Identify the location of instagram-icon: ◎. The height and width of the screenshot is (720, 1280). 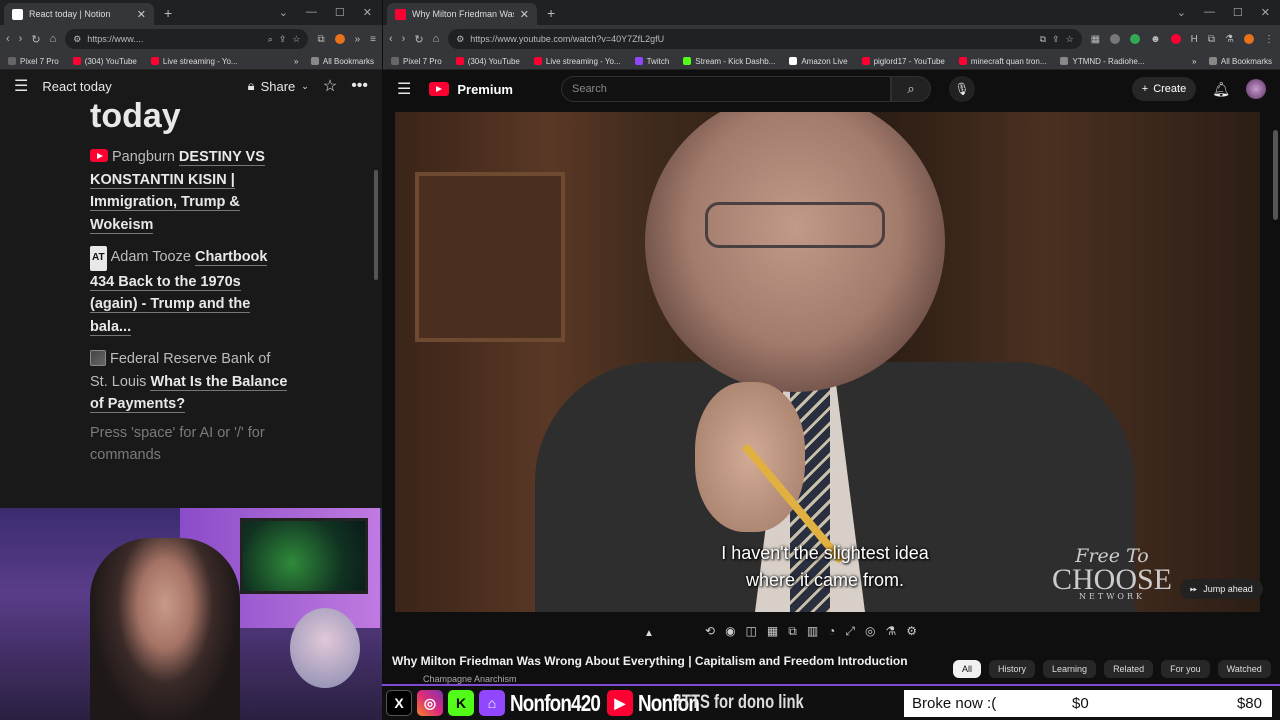
(430, 703).